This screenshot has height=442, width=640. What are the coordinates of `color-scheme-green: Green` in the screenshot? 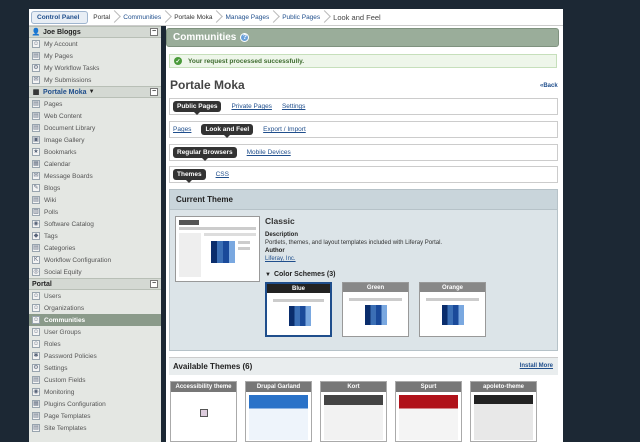 It's located at (375, 309).